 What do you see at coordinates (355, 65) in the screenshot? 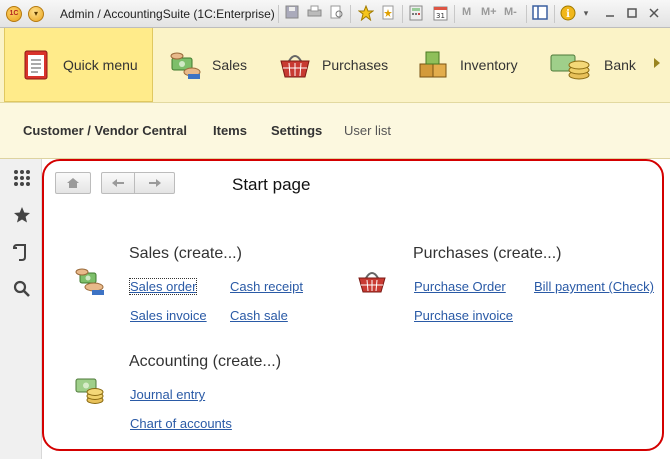
I see `section-label: Purchases` at bounding box center [355, 65].